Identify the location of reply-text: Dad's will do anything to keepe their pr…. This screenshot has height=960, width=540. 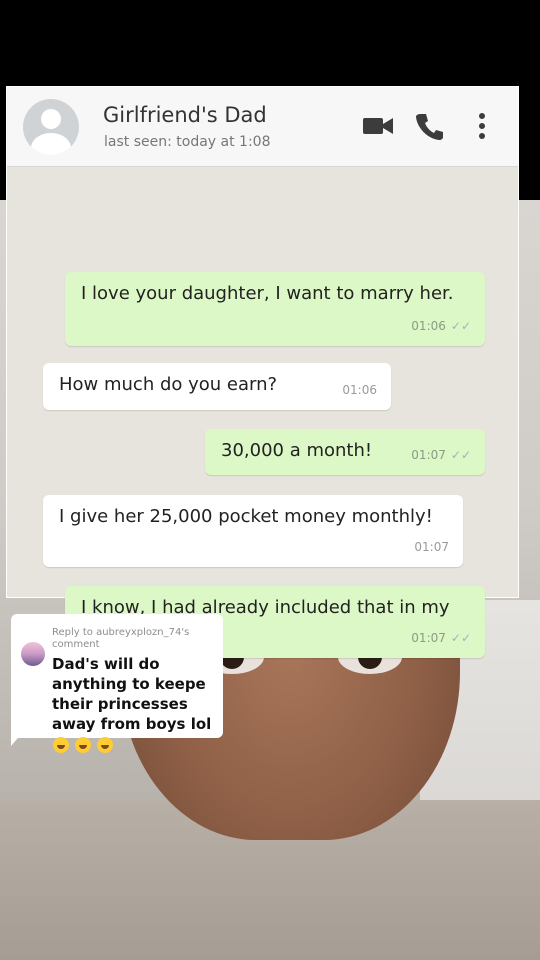
(137, 704).